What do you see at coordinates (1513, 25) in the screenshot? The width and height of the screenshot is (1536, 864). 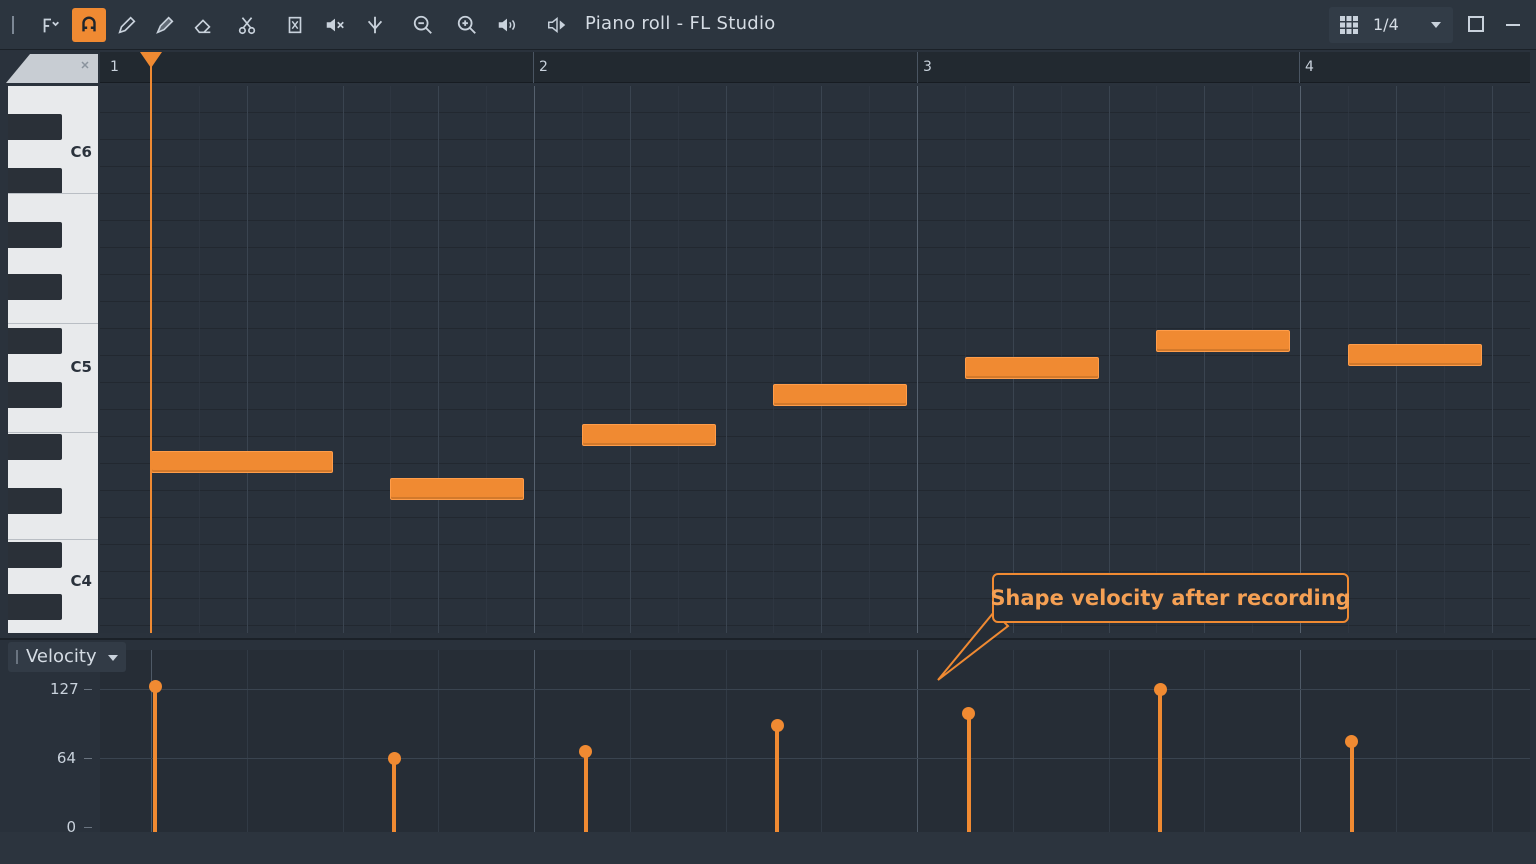 I see `minimize-icon` at bounding box center [1513, 25].